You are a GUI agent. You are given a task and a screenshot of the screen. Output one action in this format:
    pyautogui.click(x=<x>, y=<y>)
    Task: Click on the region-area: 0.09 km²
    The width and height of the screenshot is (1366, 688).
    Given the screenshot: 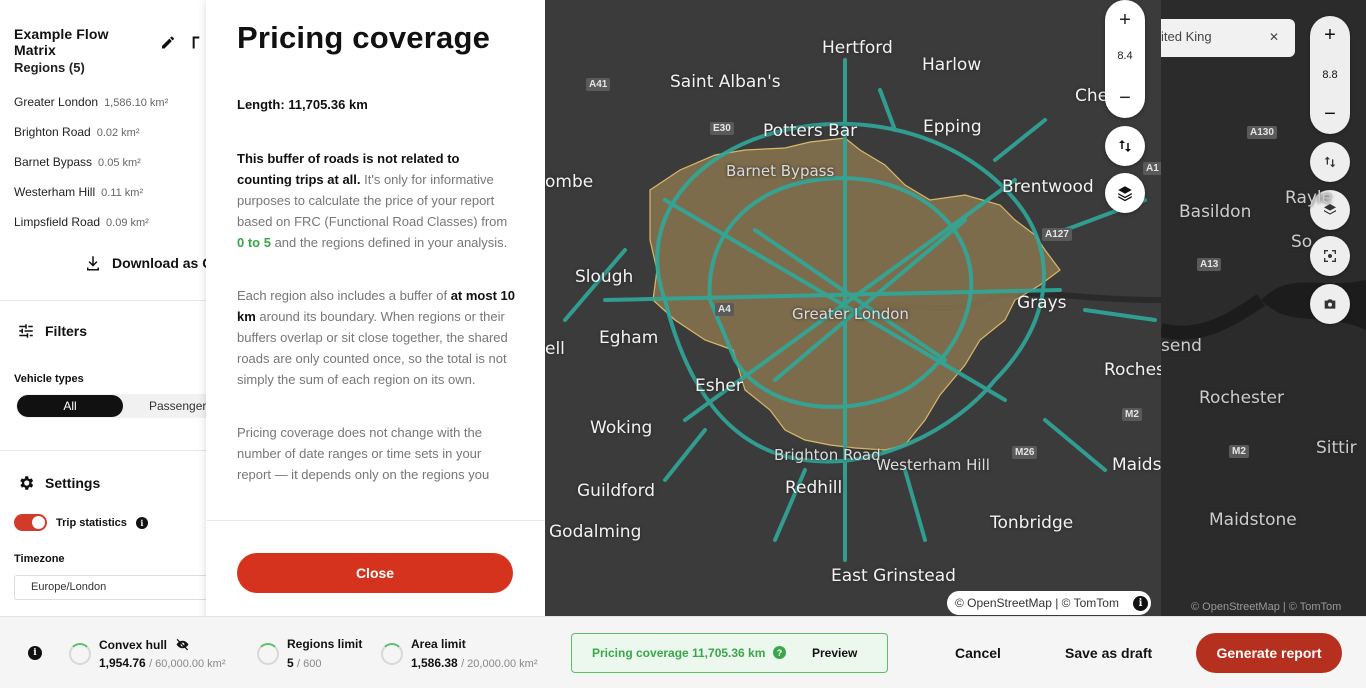 What is the action you would take?
    pyautogui.click(x=127, y=223)
    